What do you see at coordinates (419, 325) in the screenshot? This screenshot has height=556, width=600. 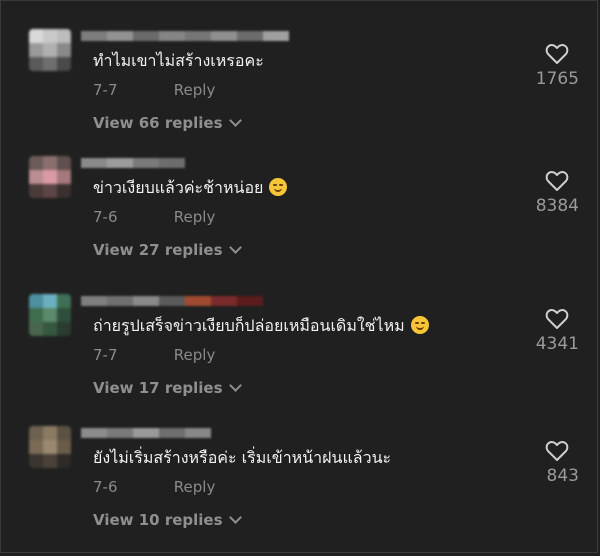 I see `sweat-smile-emoji-icon` at bounding box center [419, 325].